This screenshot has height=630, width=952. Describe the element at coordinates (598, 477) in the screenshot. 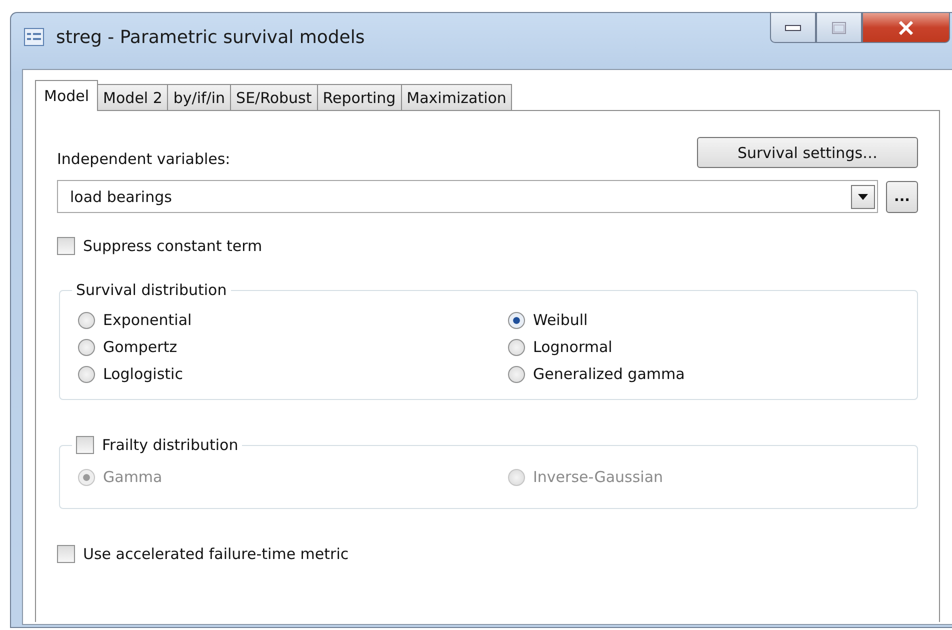

I see `radio-label: Inverse-Gaussian` at that location.